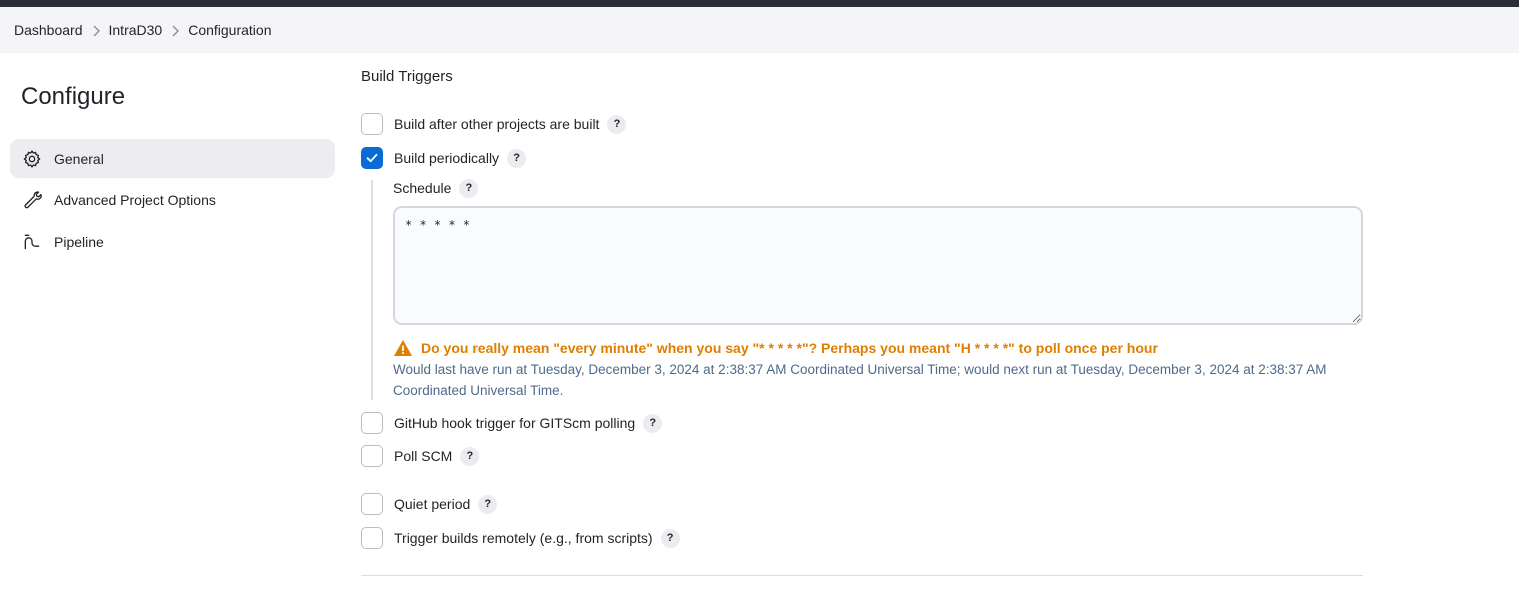 Image resolution: width=1519 pixels, height=600 pixels. What do you see at coordinates (79, 241) in the screenshot?
I see `sidebar-item-label: Pipeline` at bounding box center [79, 241].